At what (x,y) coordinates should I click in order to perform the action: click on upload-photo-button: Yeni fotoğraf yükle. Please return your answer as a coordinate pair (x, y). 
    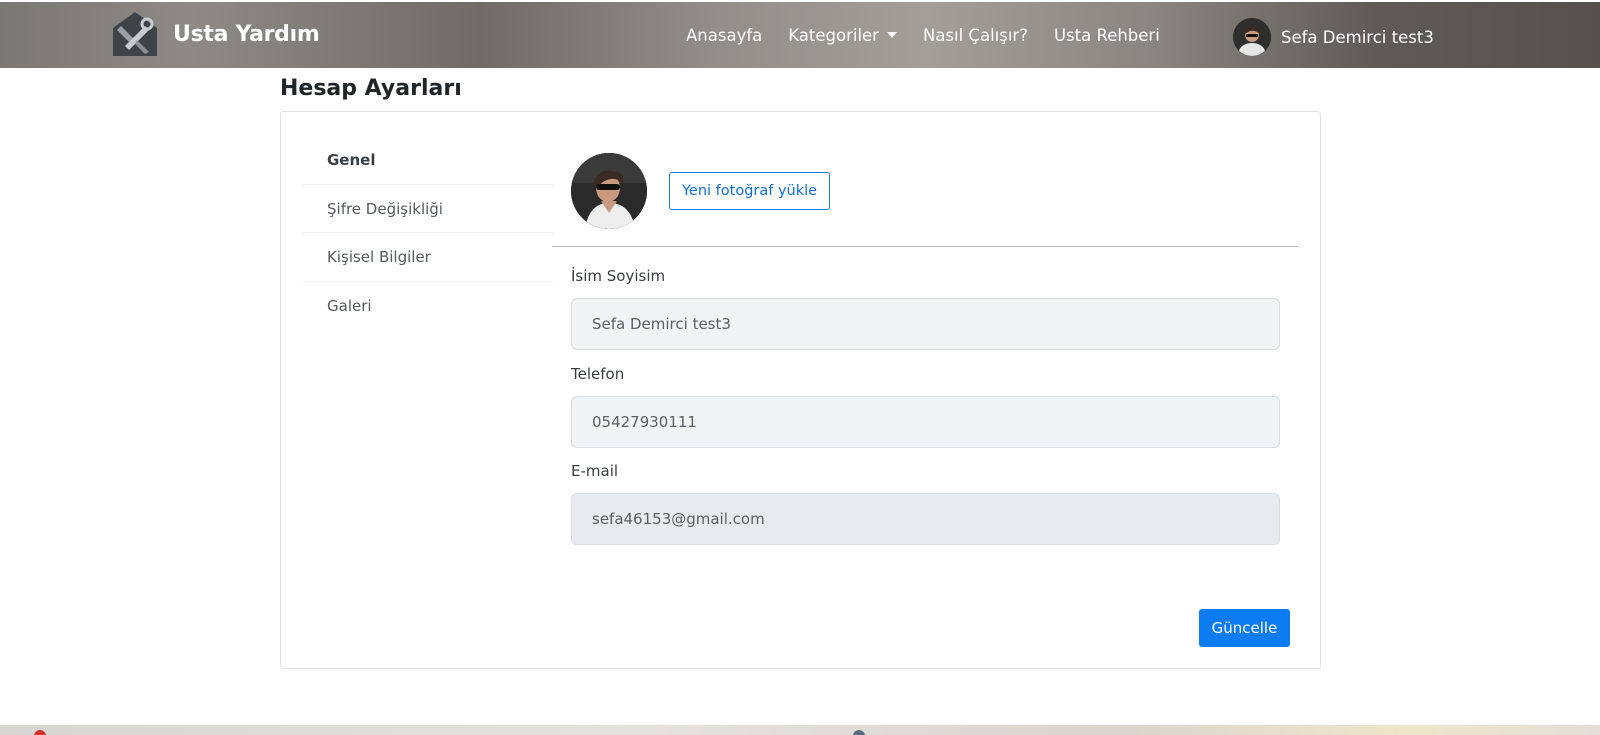
    Looking at the image, I should click on (750, 191).